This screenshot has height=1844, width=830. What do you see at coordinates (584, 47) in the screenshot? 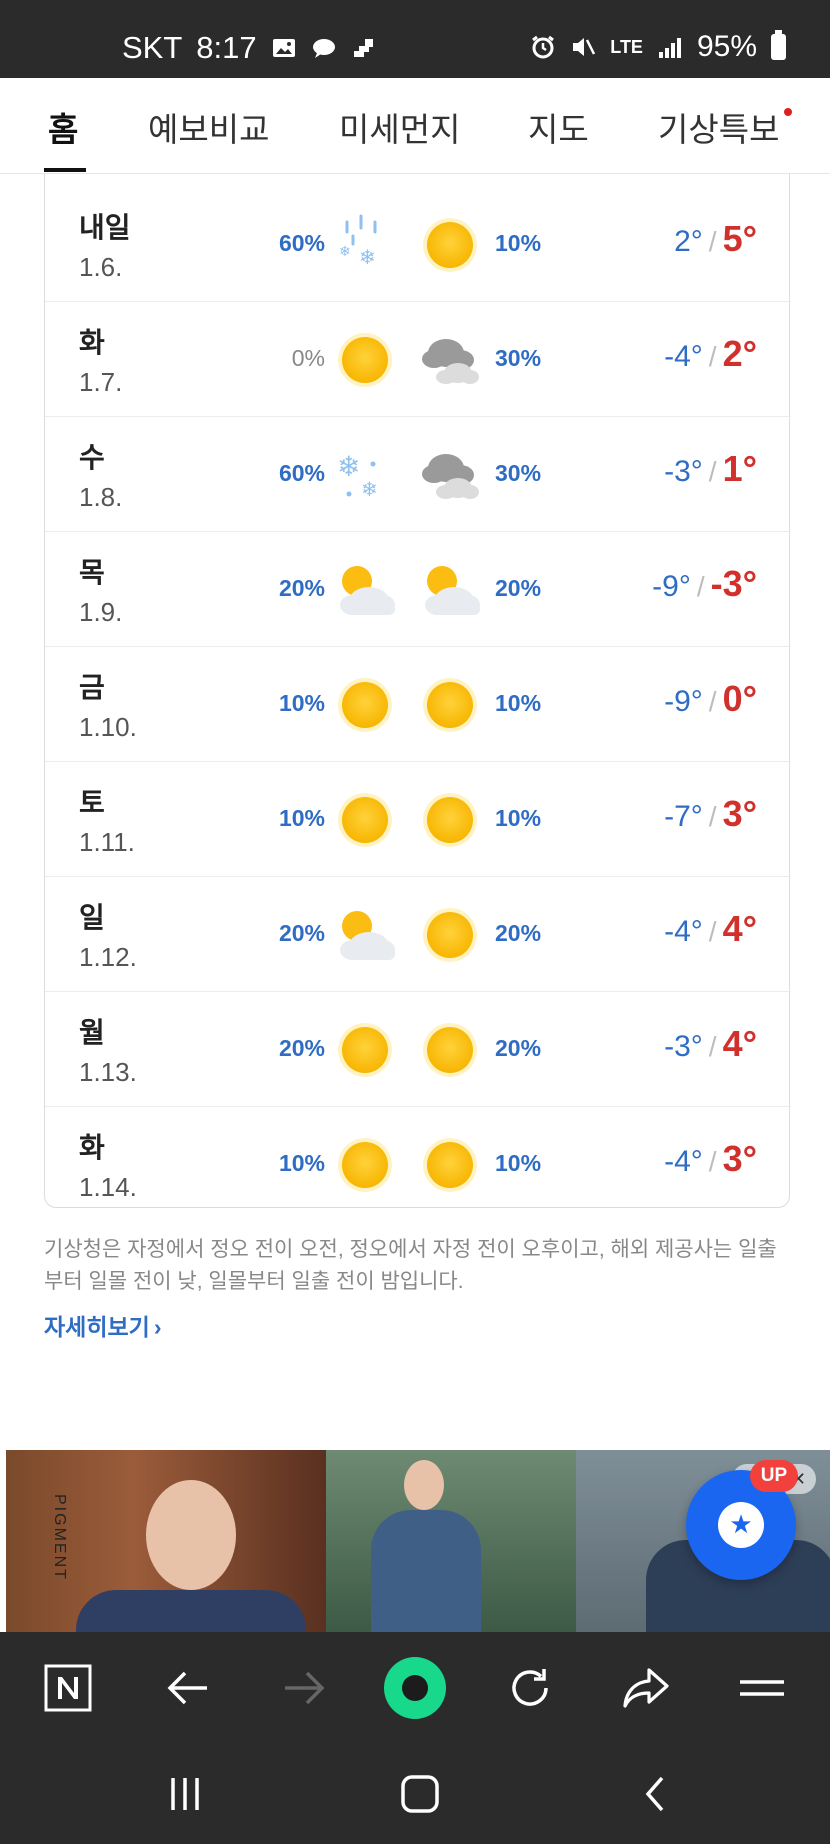
I see `mute-icon` at bounding box center [584, 47].